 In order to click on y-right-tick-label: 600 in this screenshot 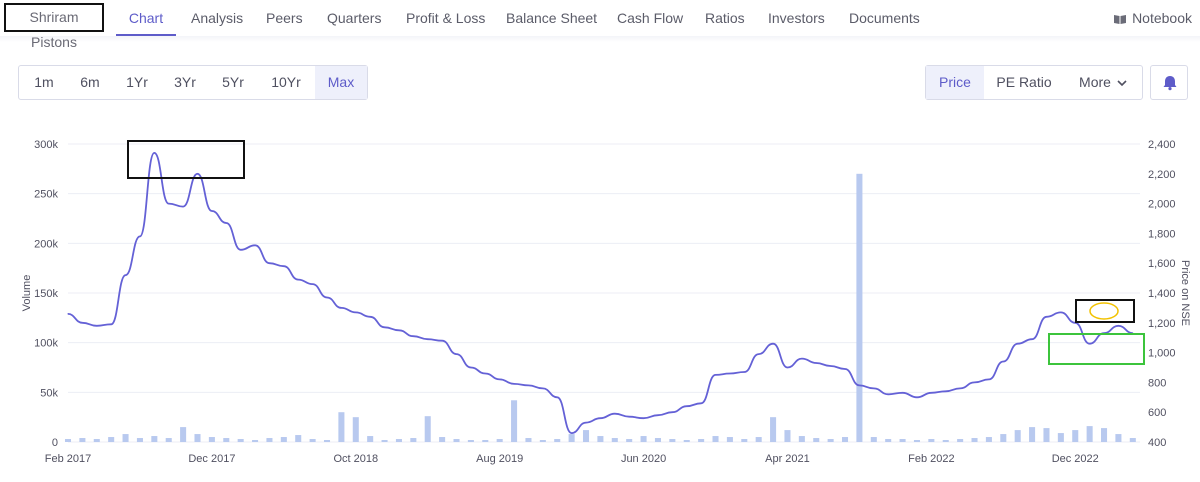, I will do `click(1157, 413)`.